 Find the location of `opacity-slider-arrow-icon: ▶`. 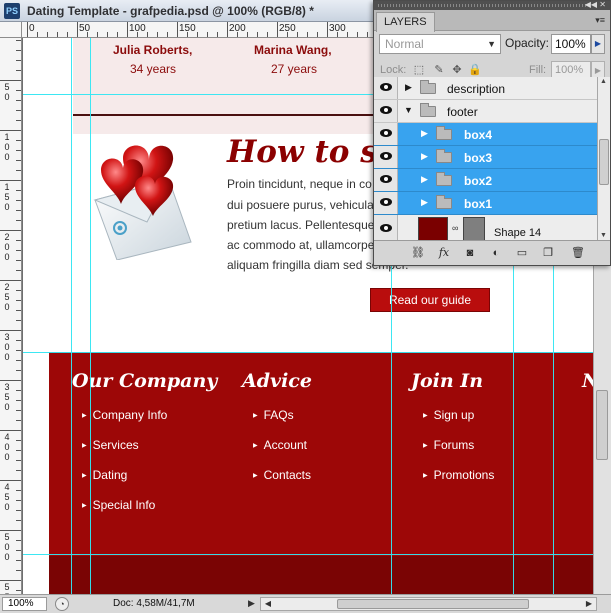

opacity-slider-arrow-icon: ▶ is located at coordinates (598, 44).